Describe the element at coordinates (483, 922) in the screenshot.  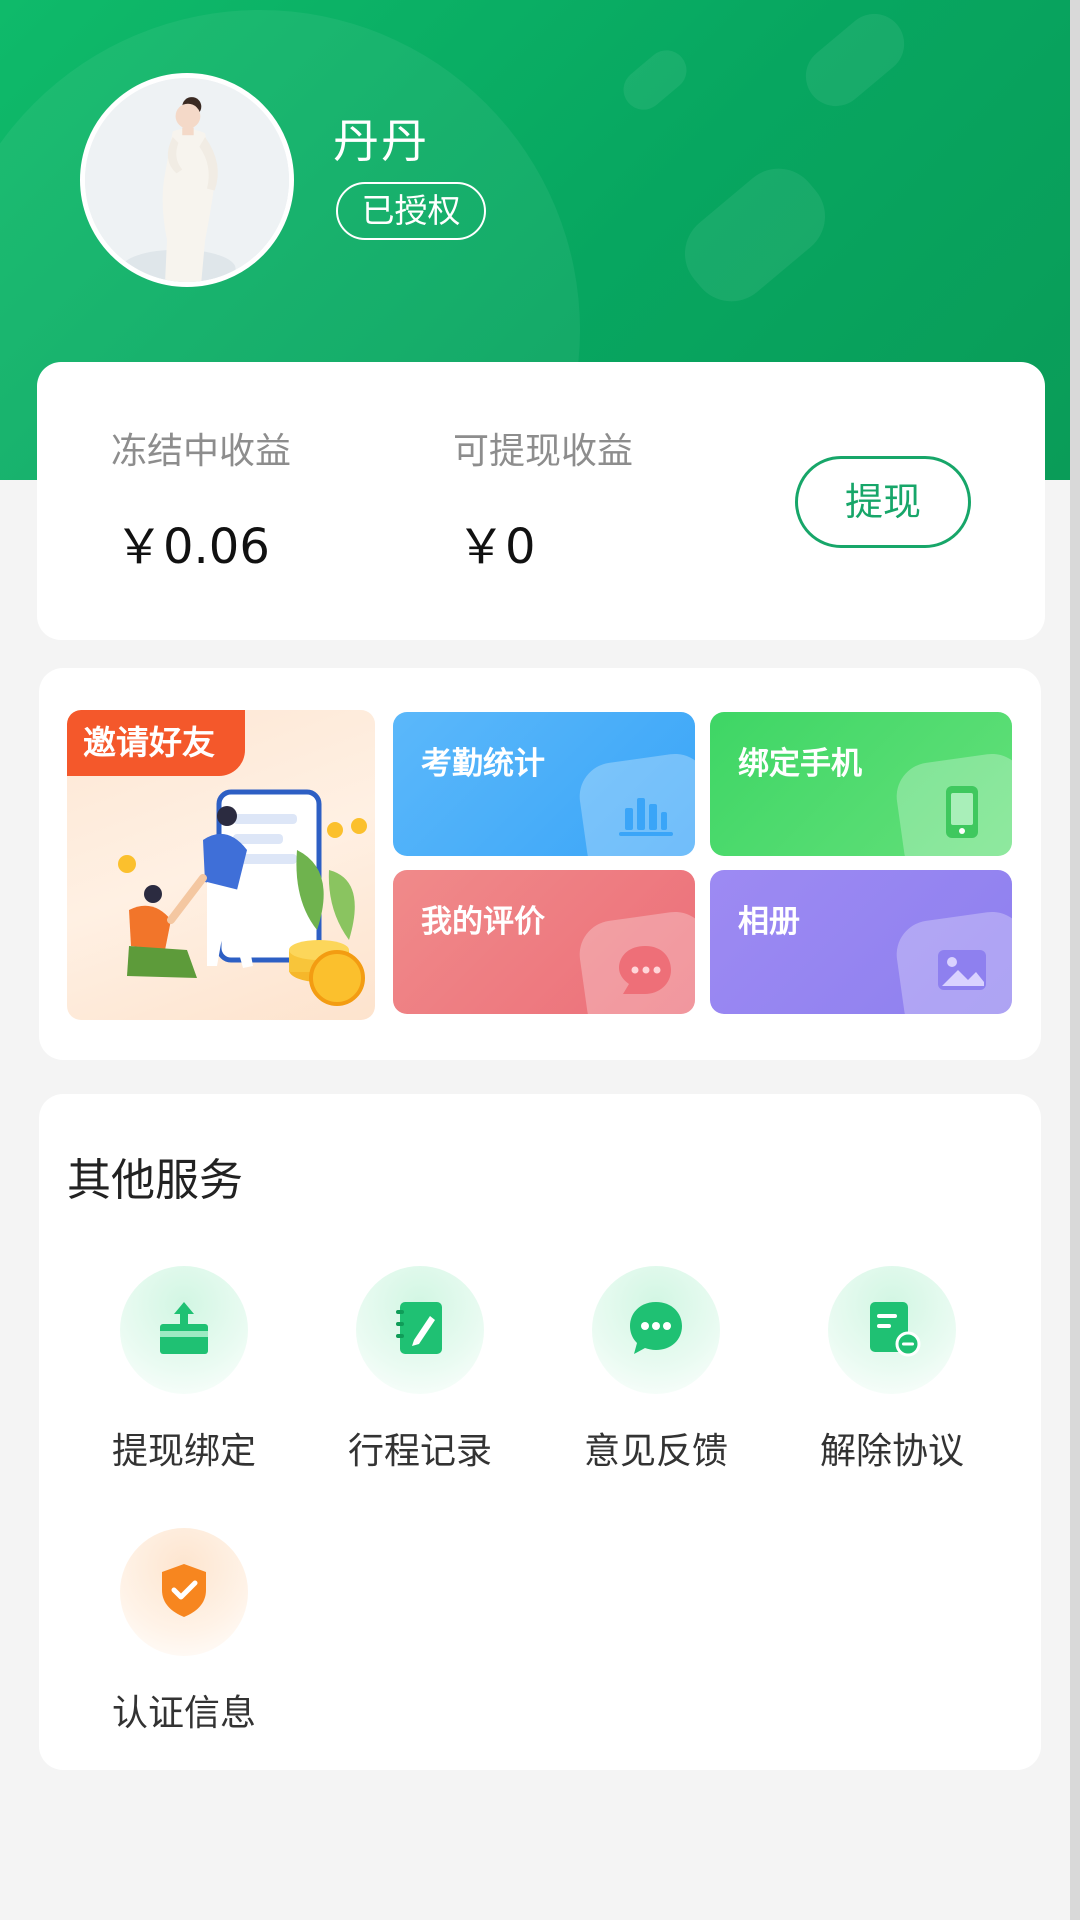
I see `tile-label: 我的评价` at that location.